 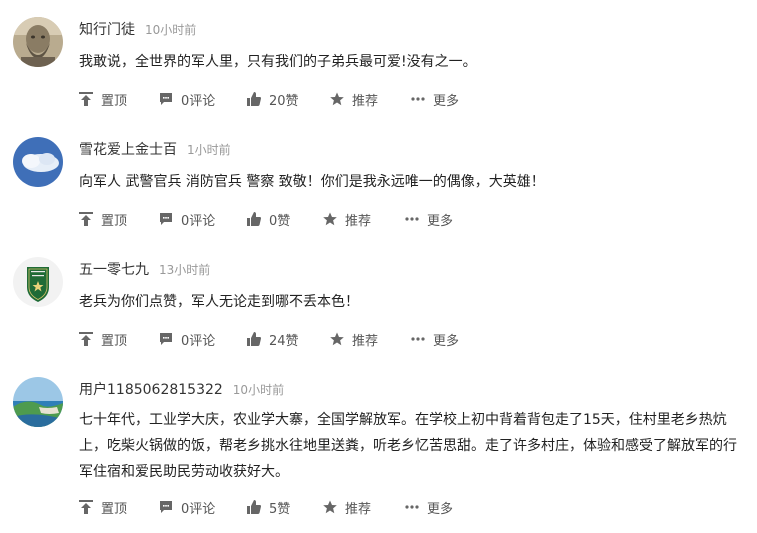 I want to click on username-row: 用户1185062815322 10小时前, so click(x=181, y=390).